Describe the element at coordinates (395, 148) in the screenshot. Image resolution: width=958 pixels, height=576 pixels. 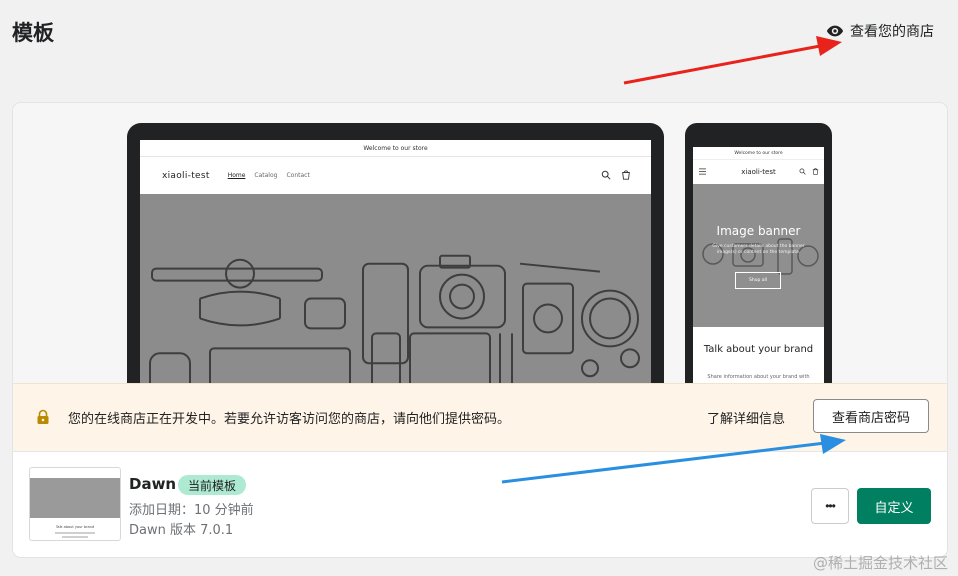
I see `announcement-bar: Welcome to our store` at that location.